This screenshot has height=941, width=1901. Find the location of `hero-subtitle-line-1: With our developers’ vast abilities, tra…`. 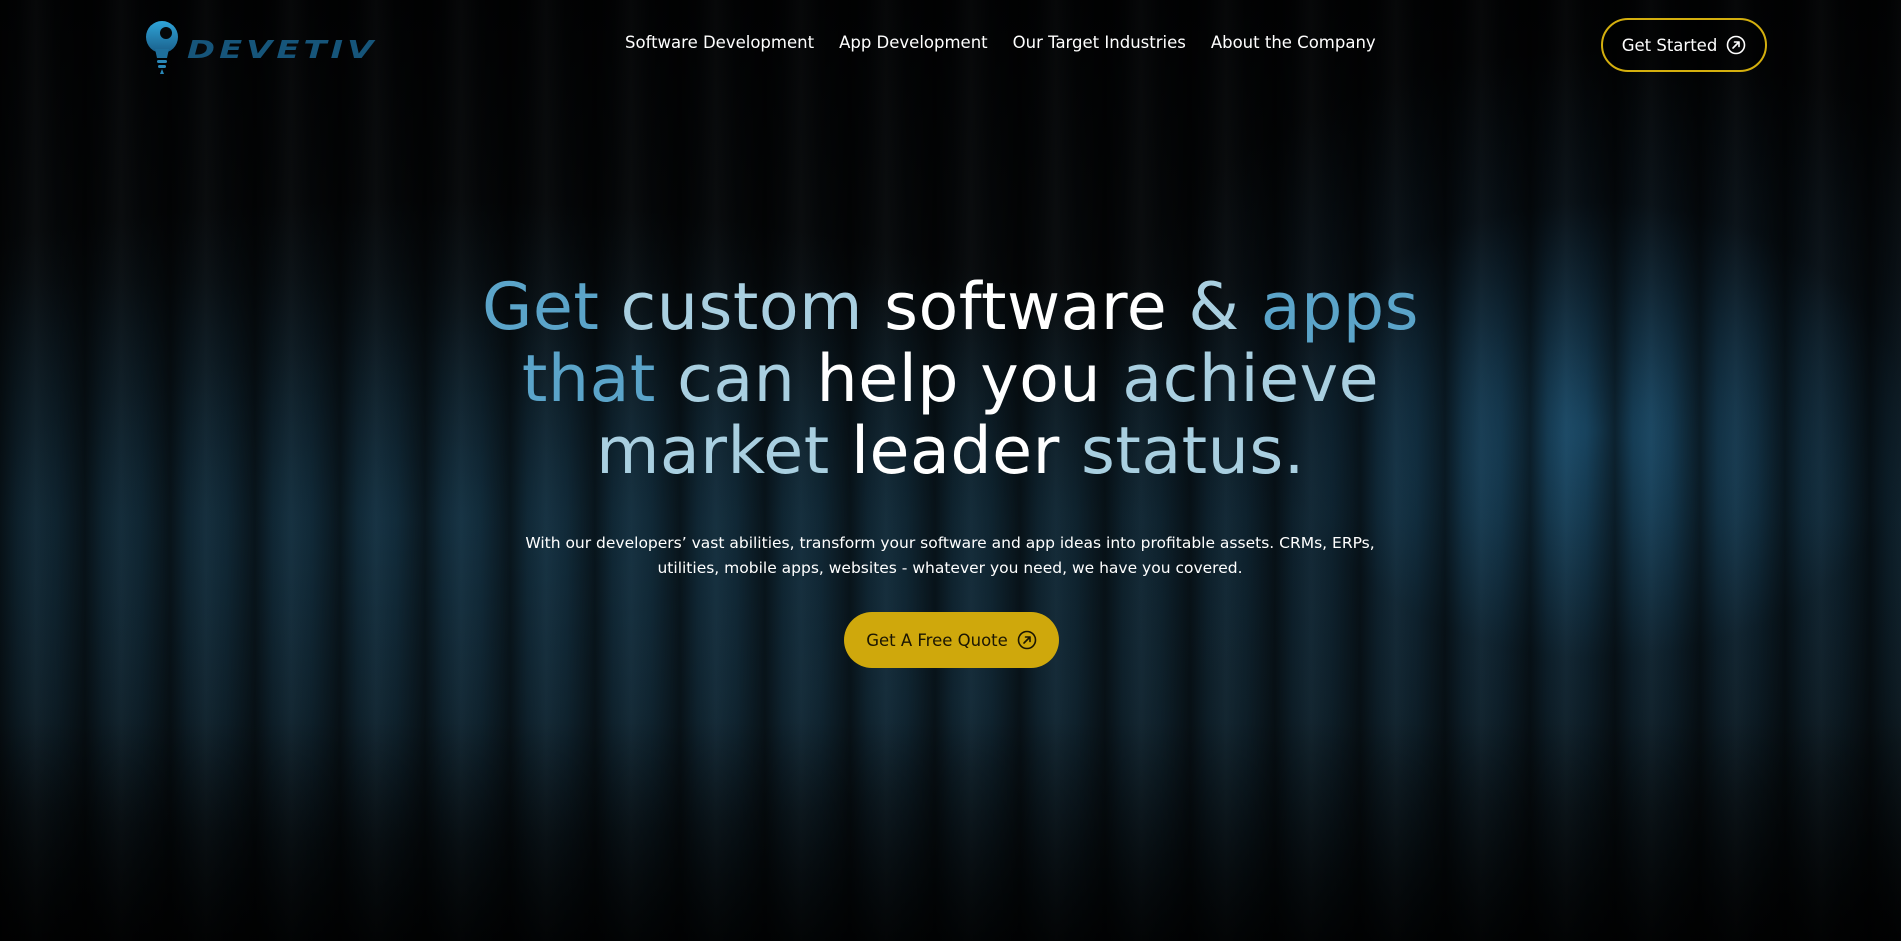

hero-subtitle-line-1: With our developers’ vast abilities, tra… is located at coordinates (950, 543).